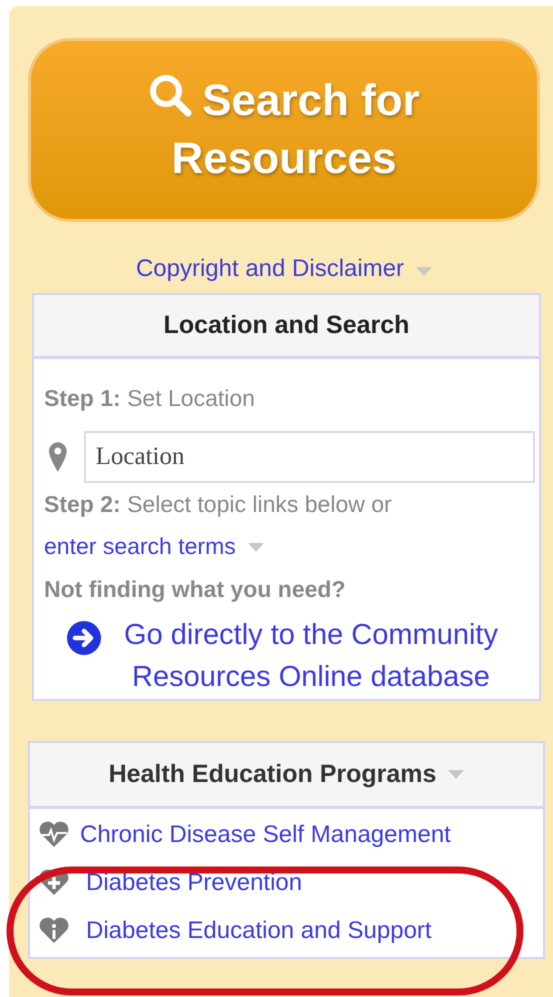 This screenshot has height=997, width=553. I want to click on step-text: Step 1: Set Location, so click(150, 398).